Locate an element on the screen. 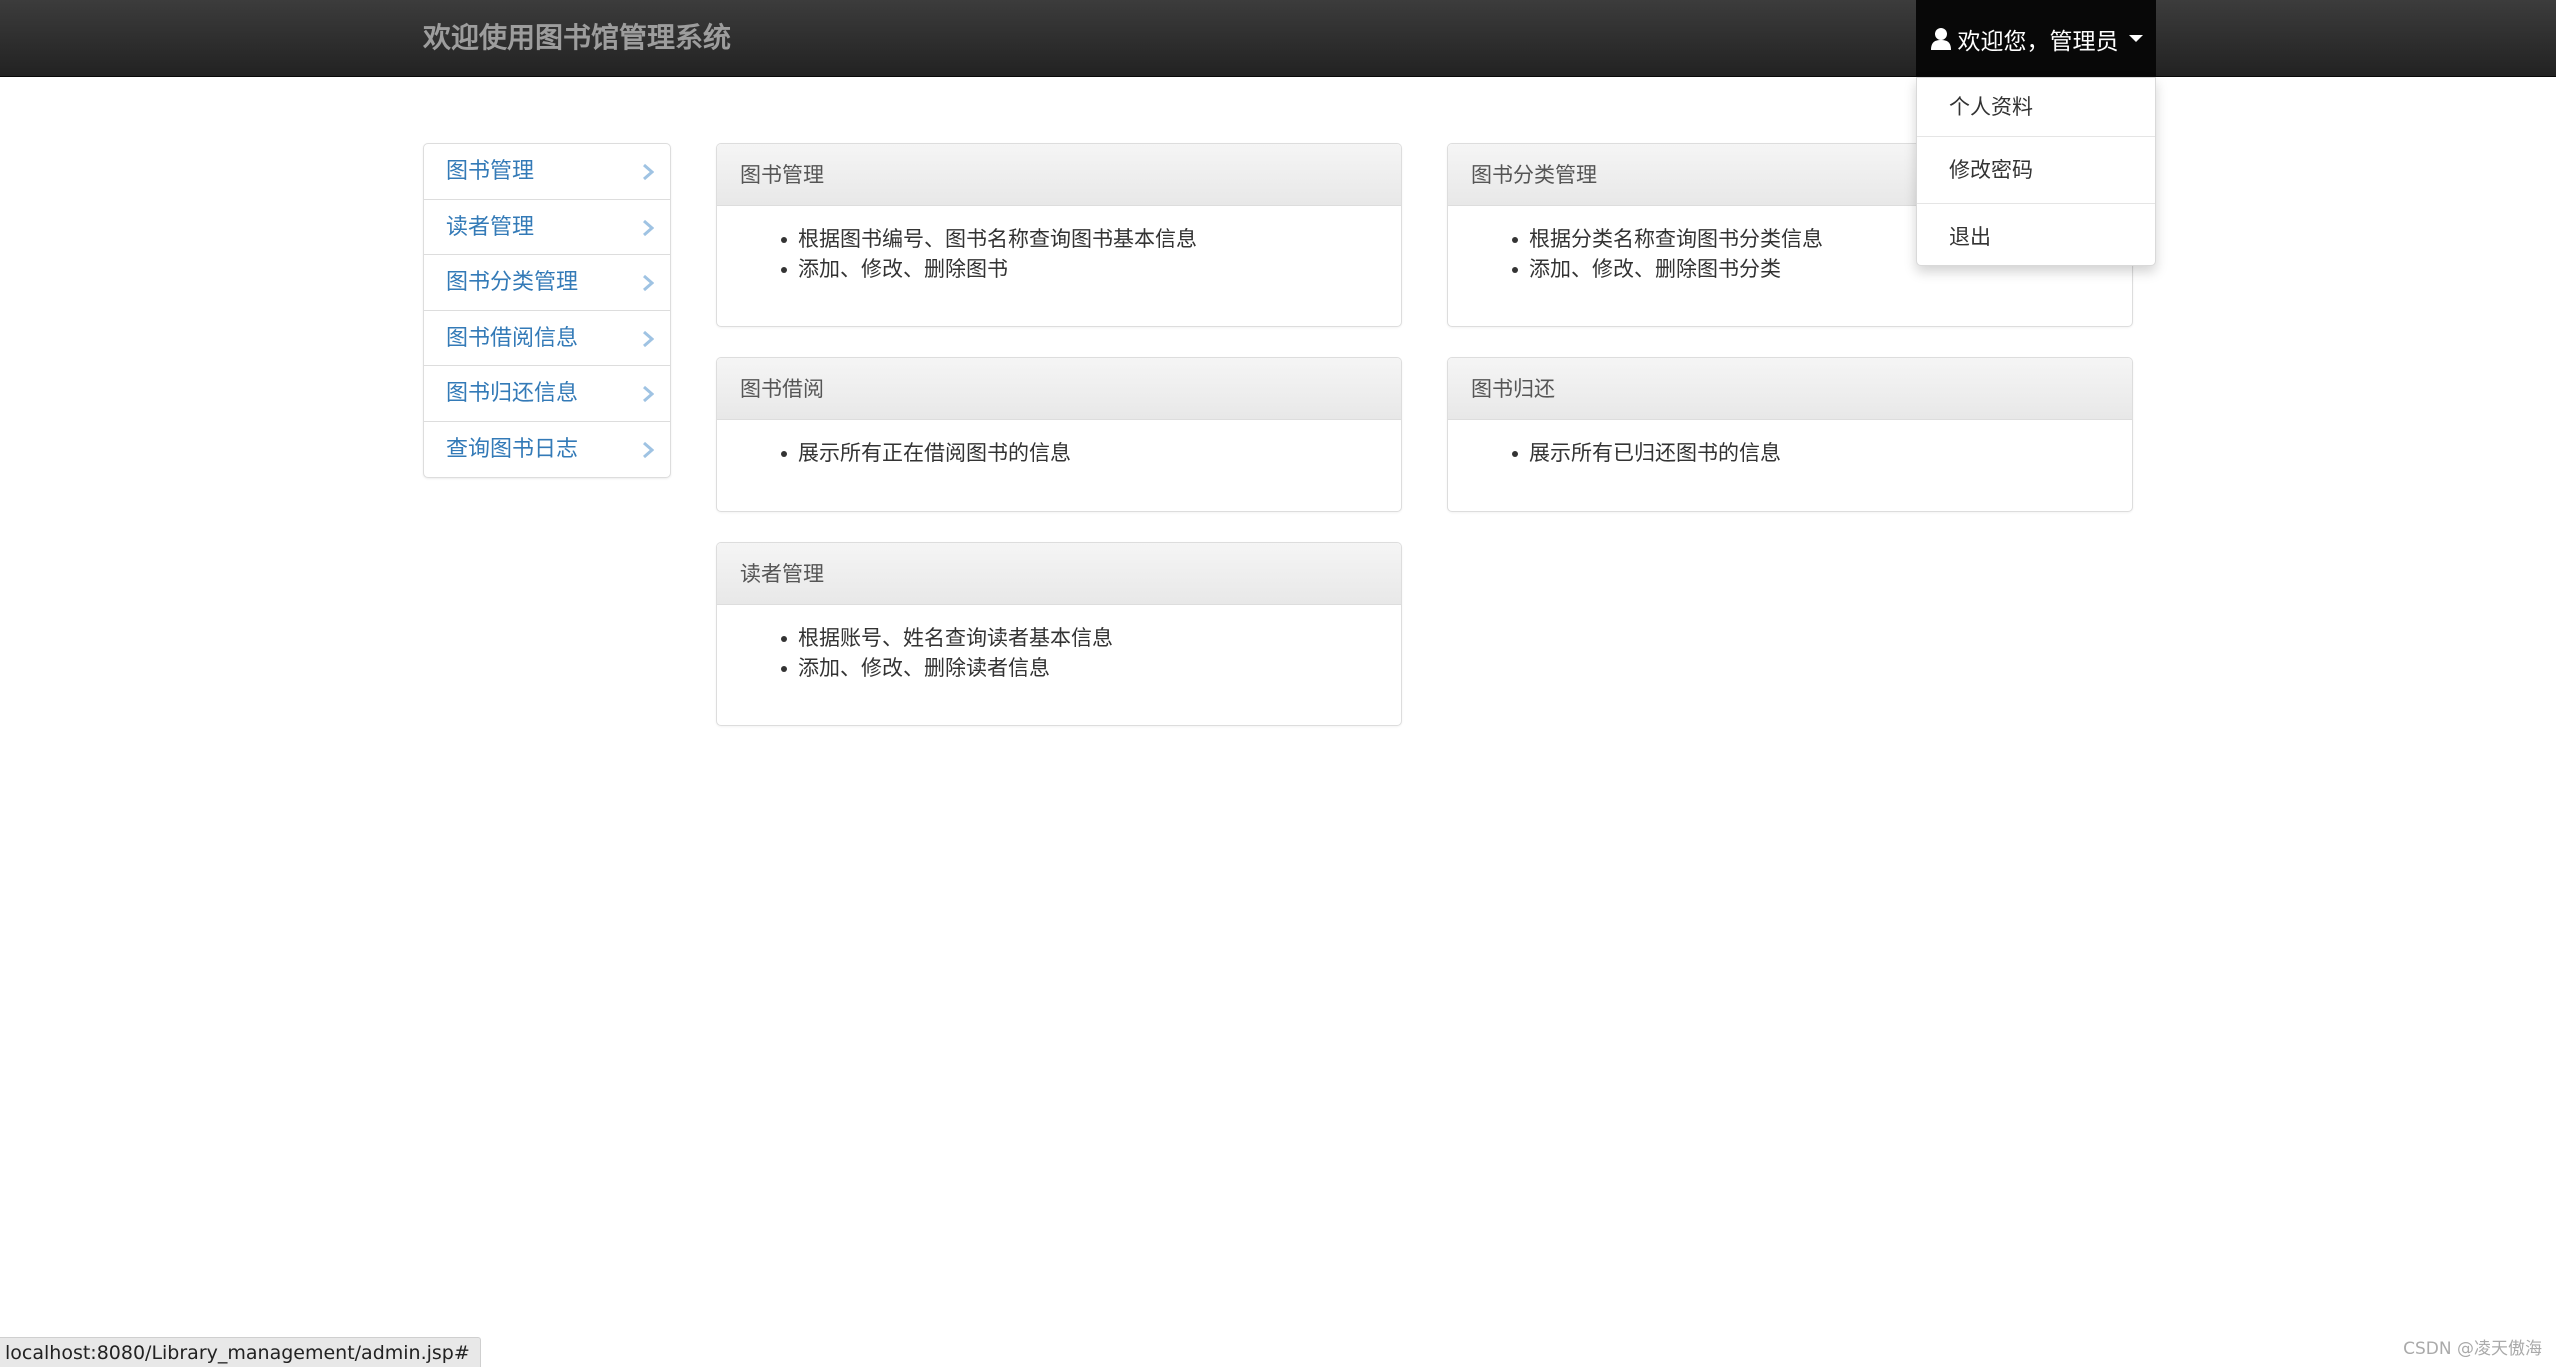  sidebar-item-return-info: 图书归还信息 is located at coordinates (547, 394).